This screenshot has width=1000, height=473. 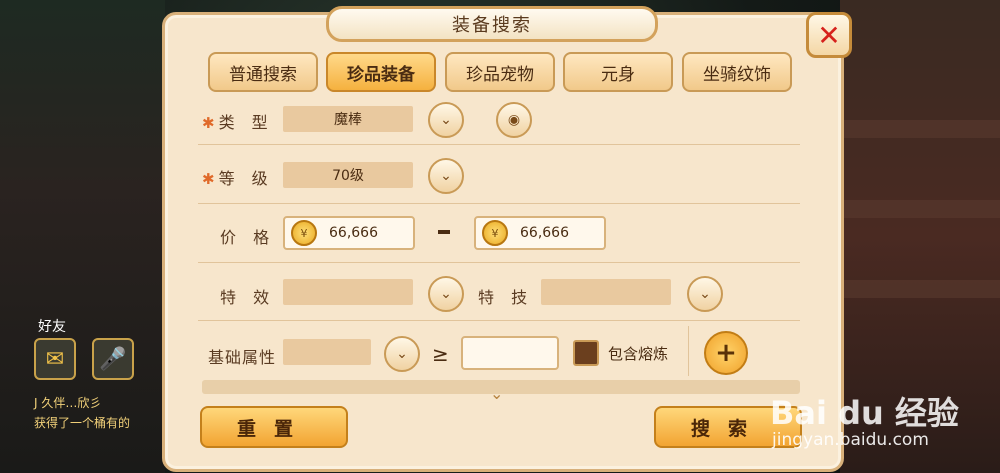 I want to click on level-dropdown-button: ⌄, so click(x=446, y=176).